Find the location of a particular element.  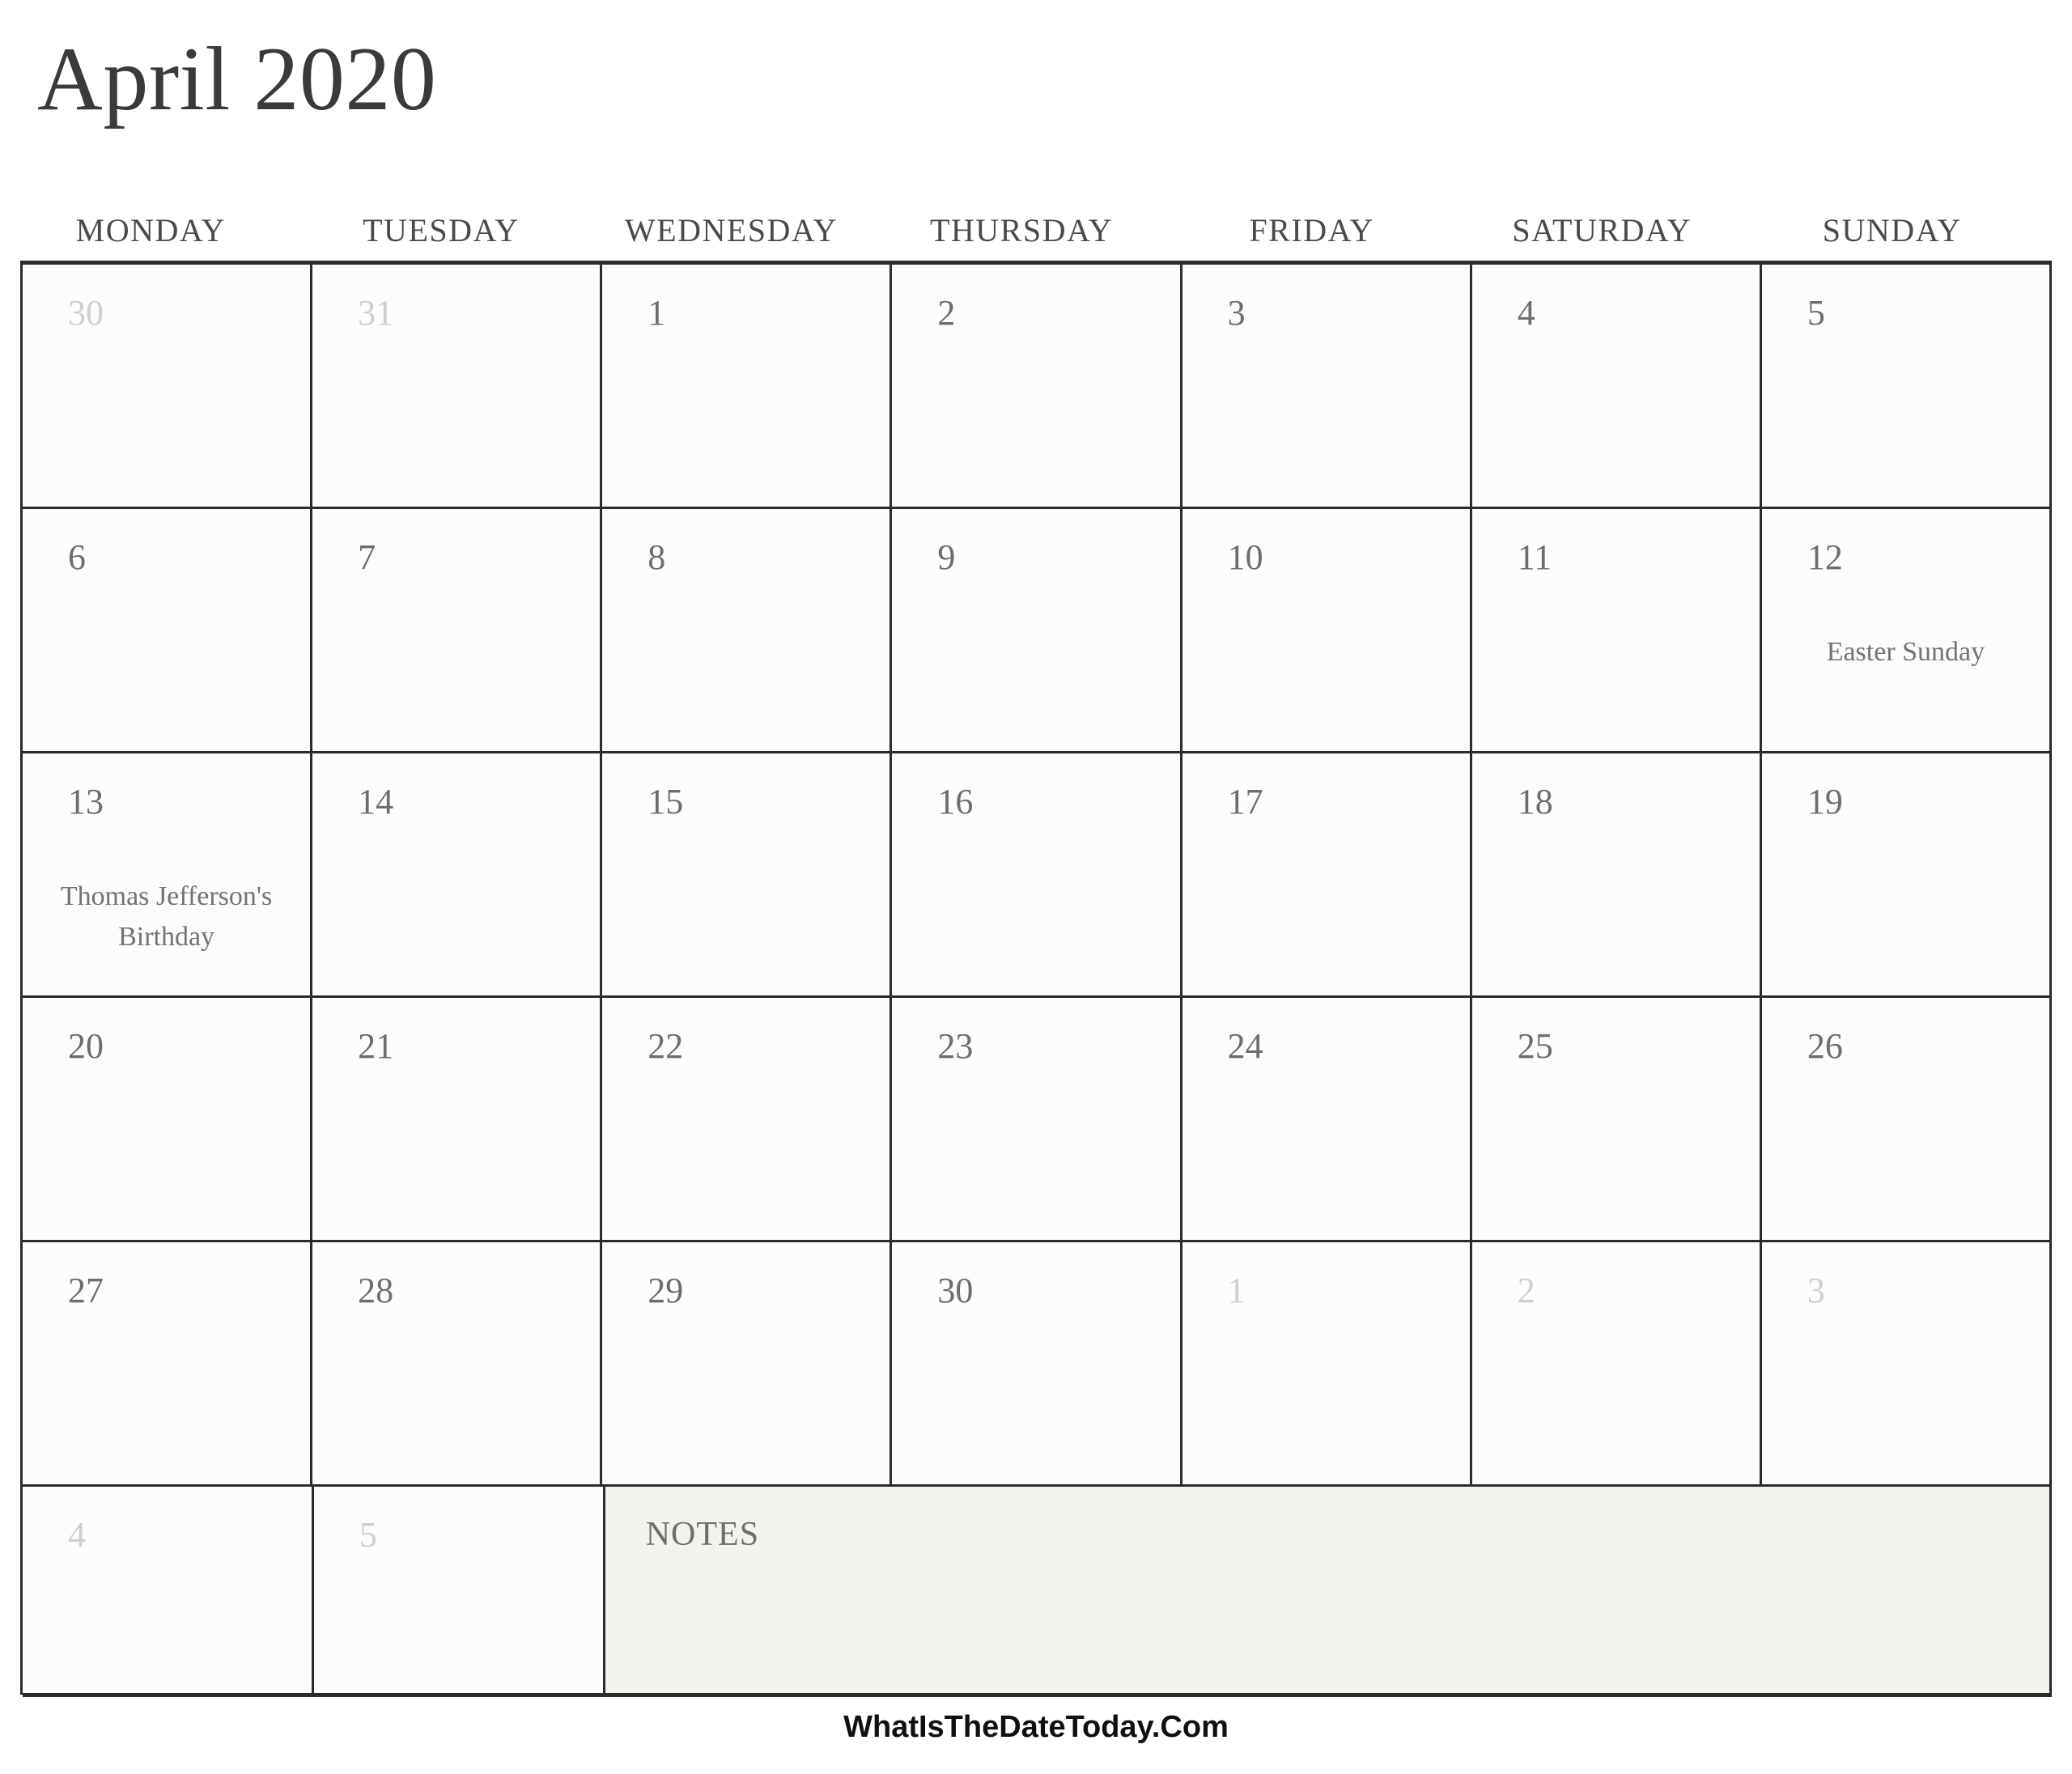

day-event-label: Easter Sunday is located at coordinates (1905, 652).